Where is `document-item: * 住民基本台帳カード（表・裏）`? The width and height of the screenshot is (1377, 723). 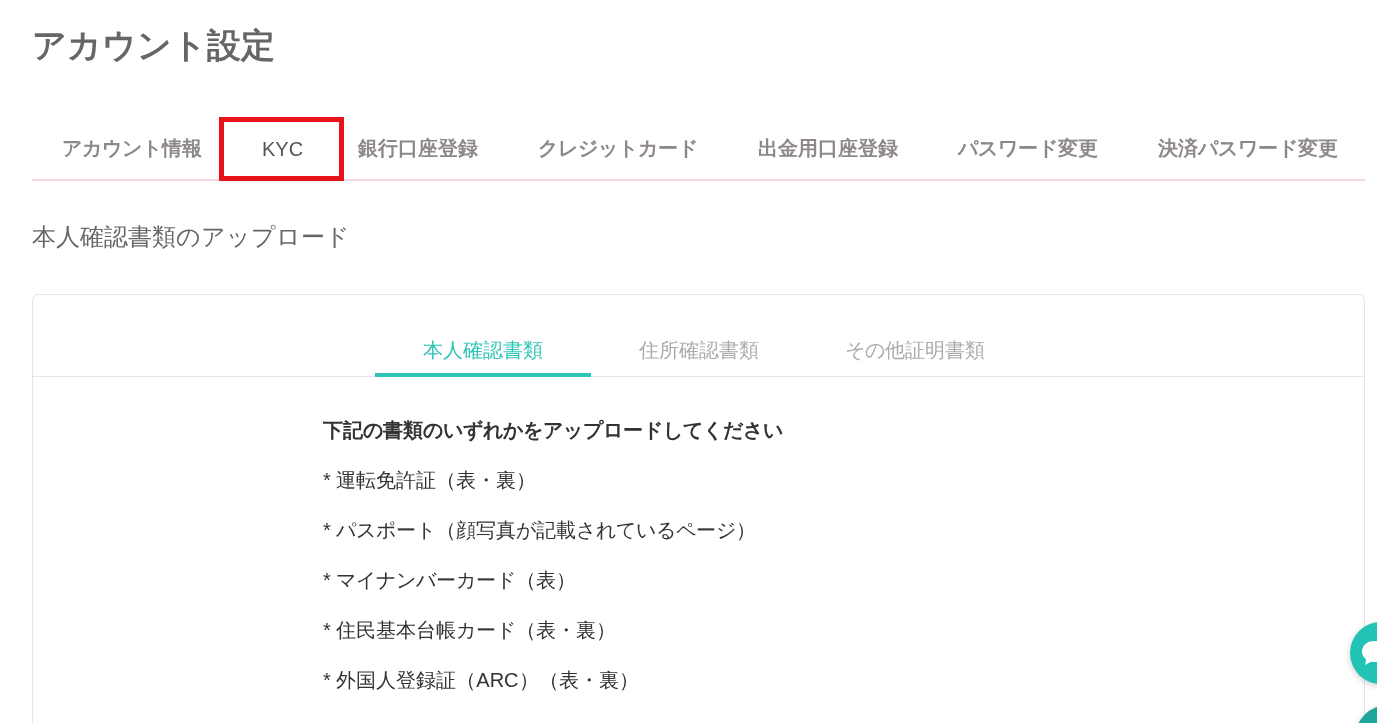
document-item: * 住民基本台帳カード（表・裏） is located at coordinates (470, 630).